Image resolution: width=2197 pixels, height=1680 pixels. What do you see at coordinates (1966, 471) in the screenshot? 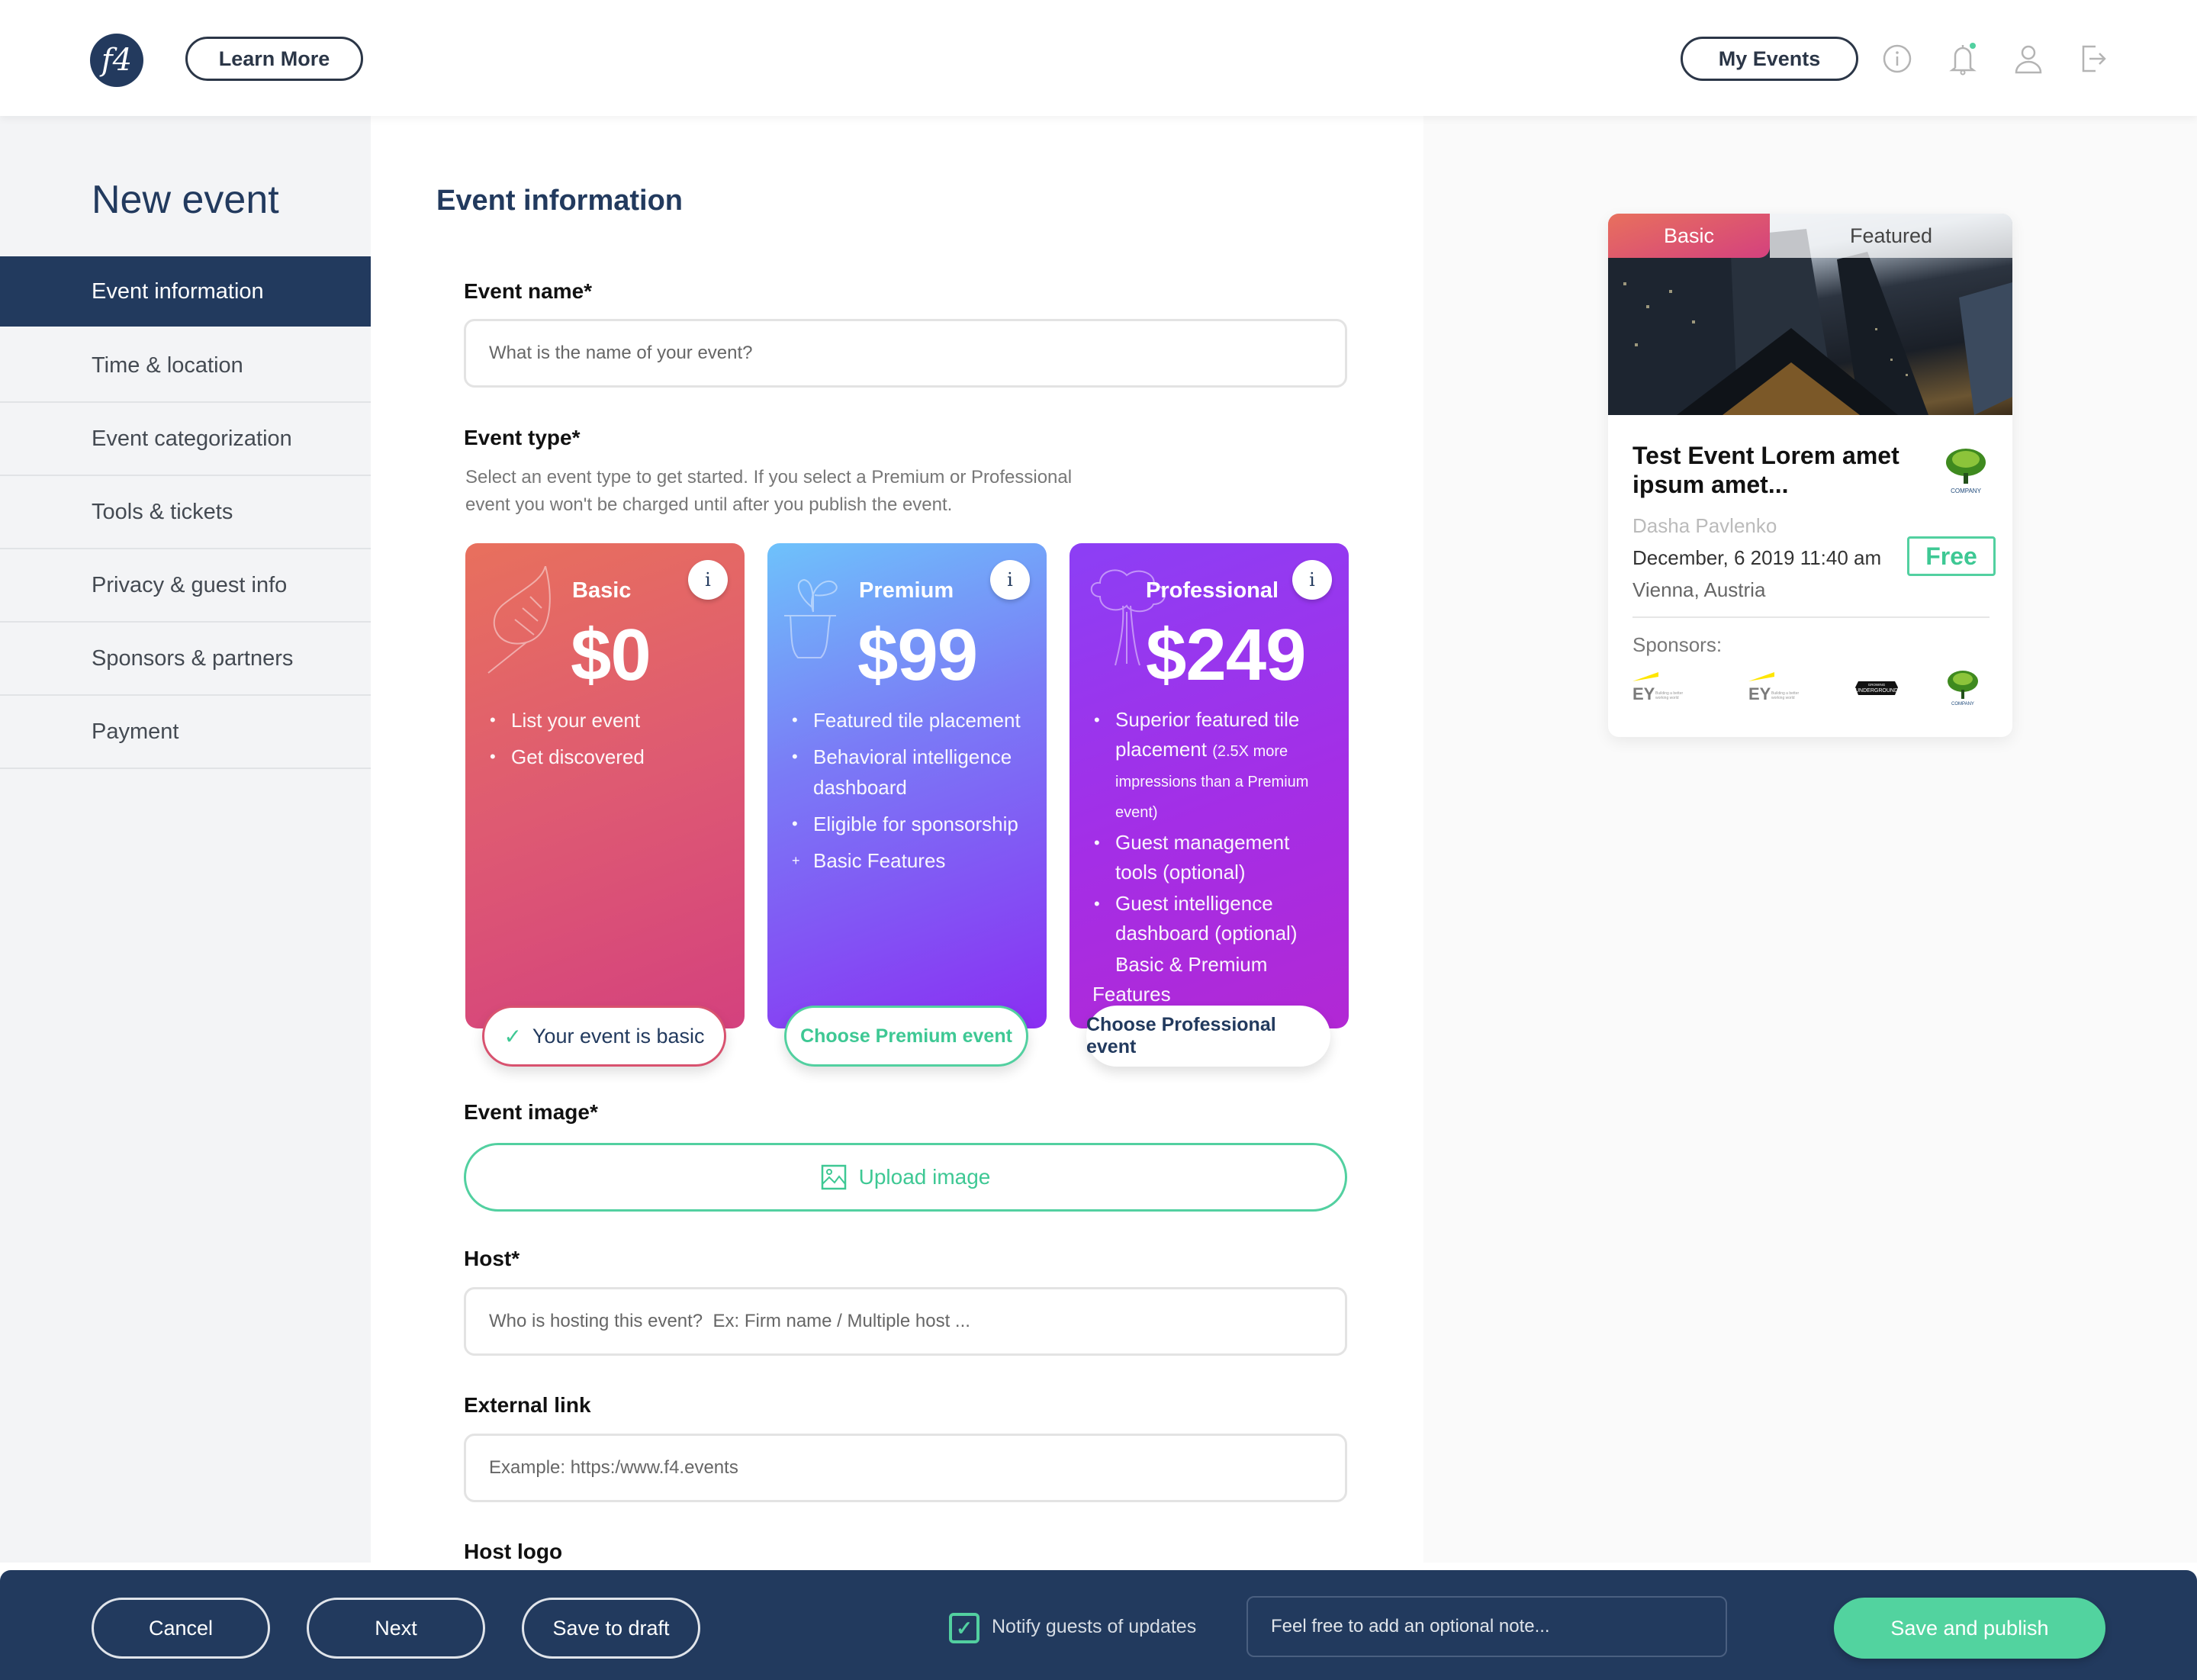
I see `company-tree-logo: COMPANY` at bounding box center [1966, 471].